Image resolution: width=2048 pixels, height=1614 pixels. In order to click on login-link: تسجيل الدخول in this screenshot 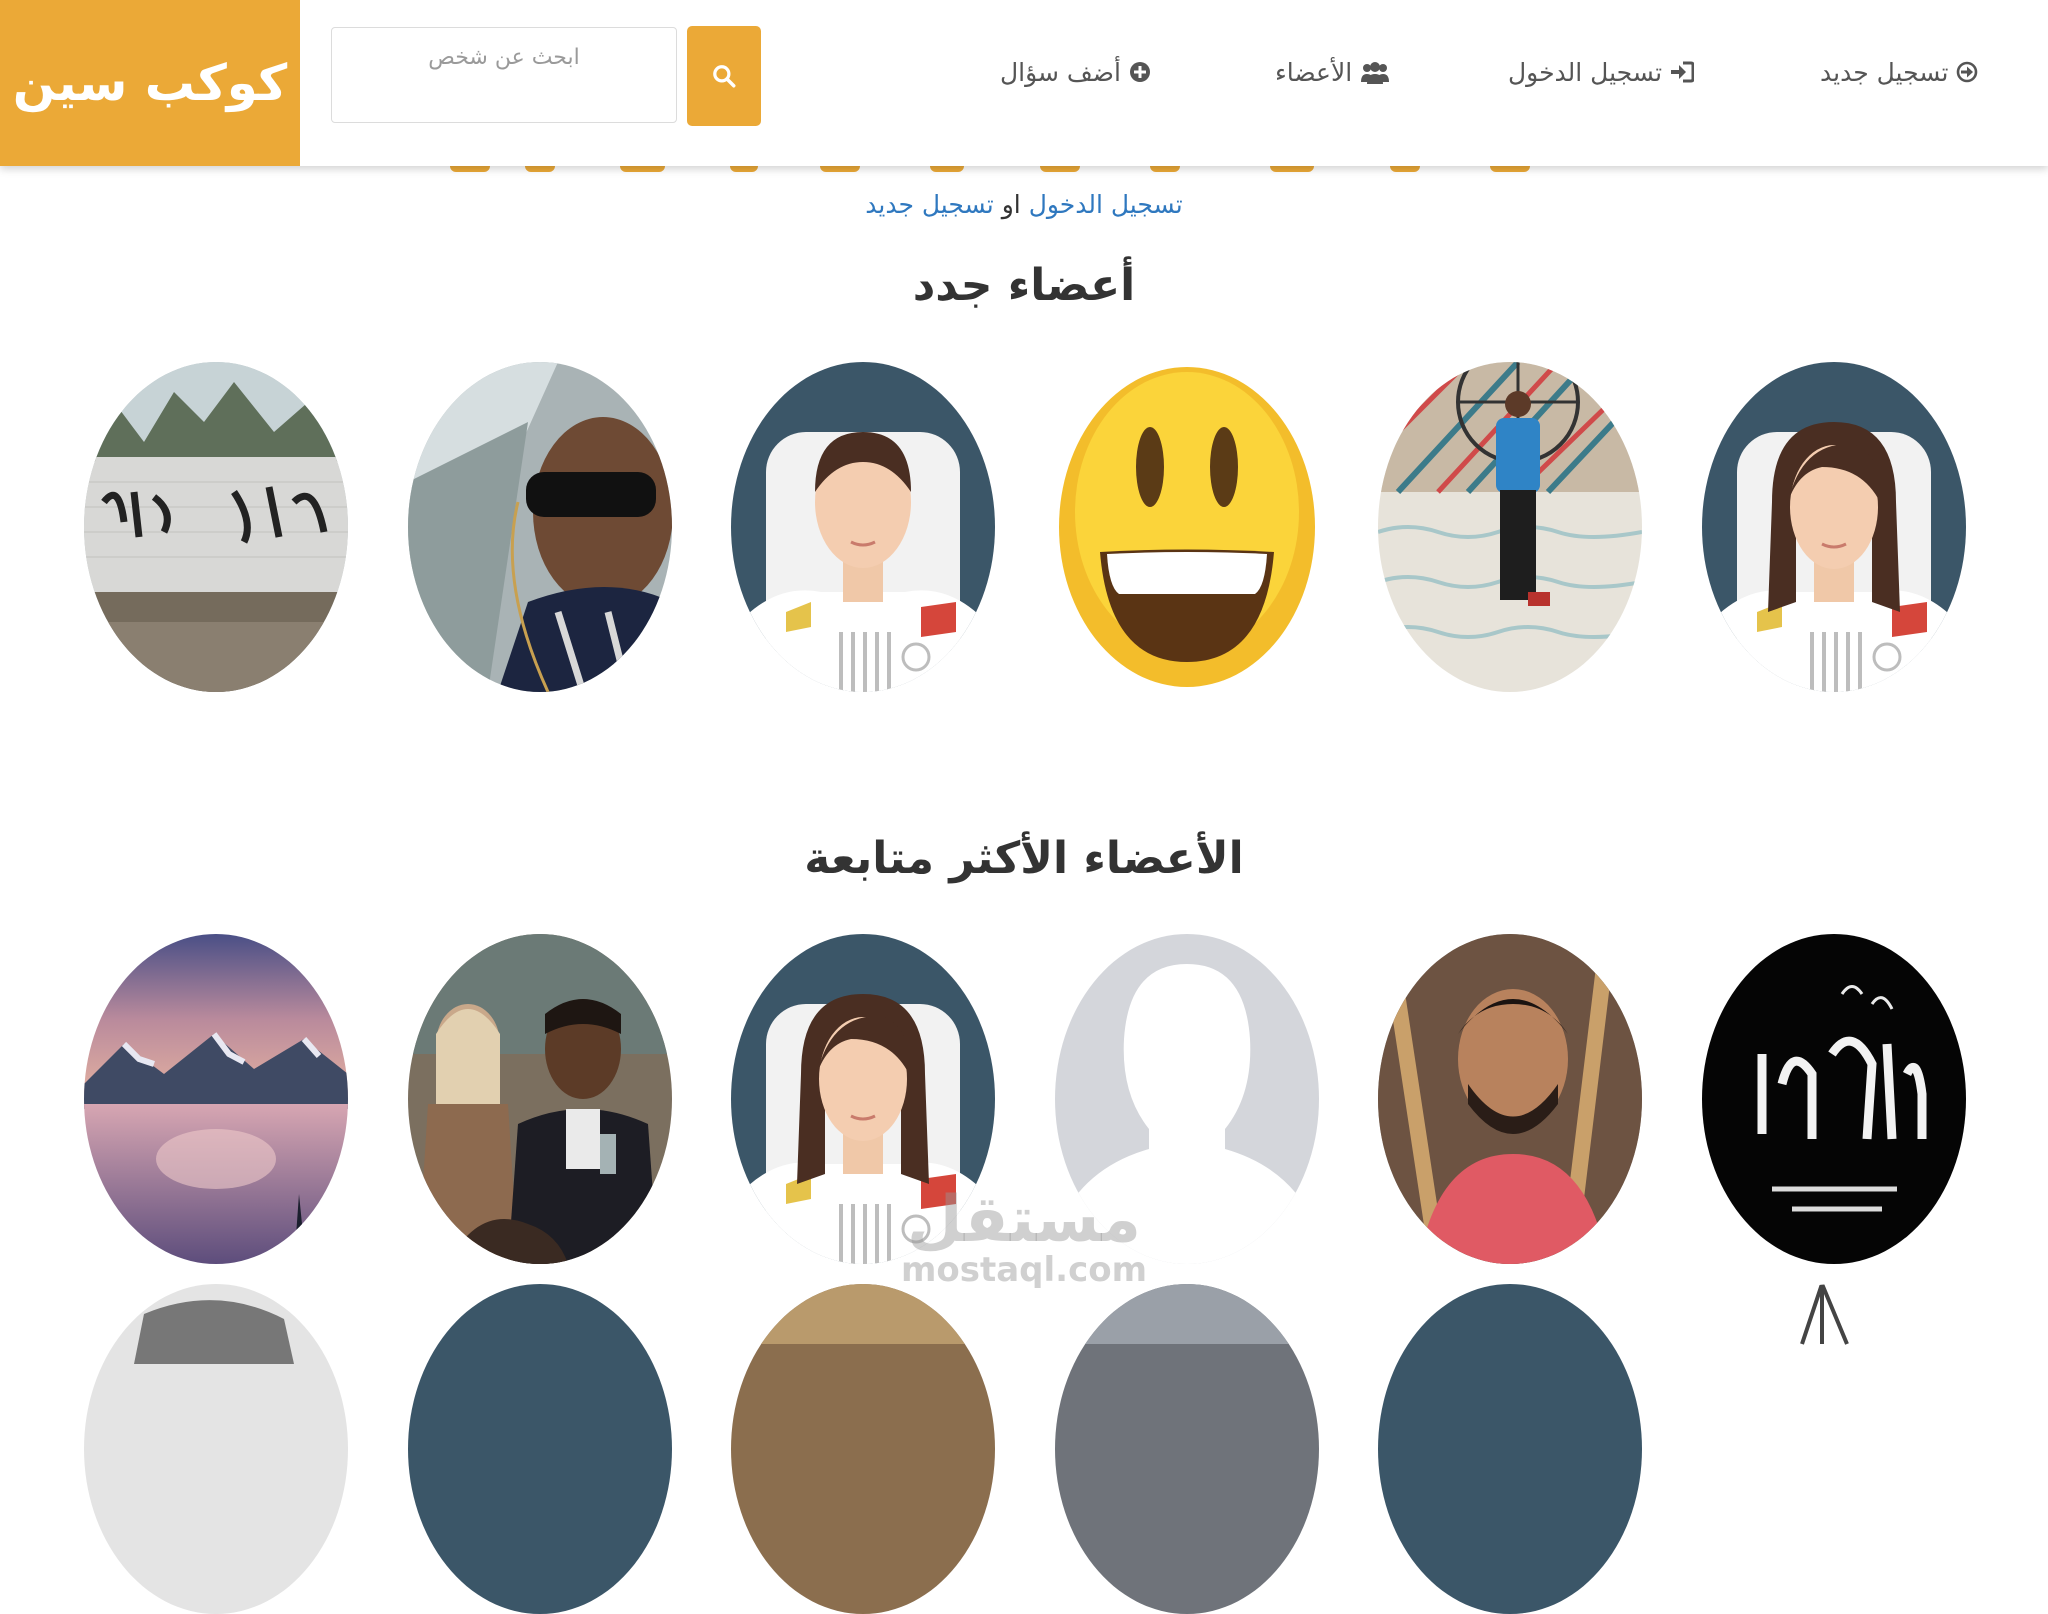, I will do `click(1106, 204)`.